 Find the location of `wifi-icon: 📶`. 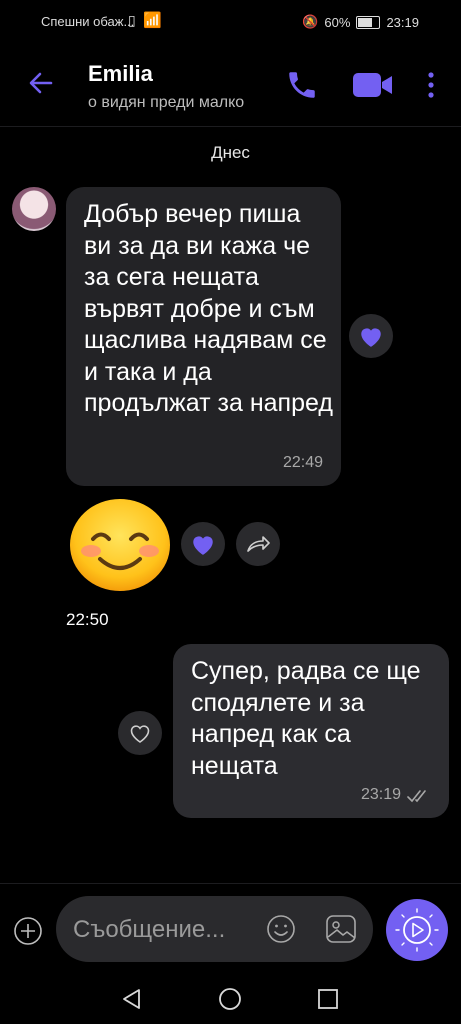

wifi-icon: 📶 is located at coordinates (152, 20).